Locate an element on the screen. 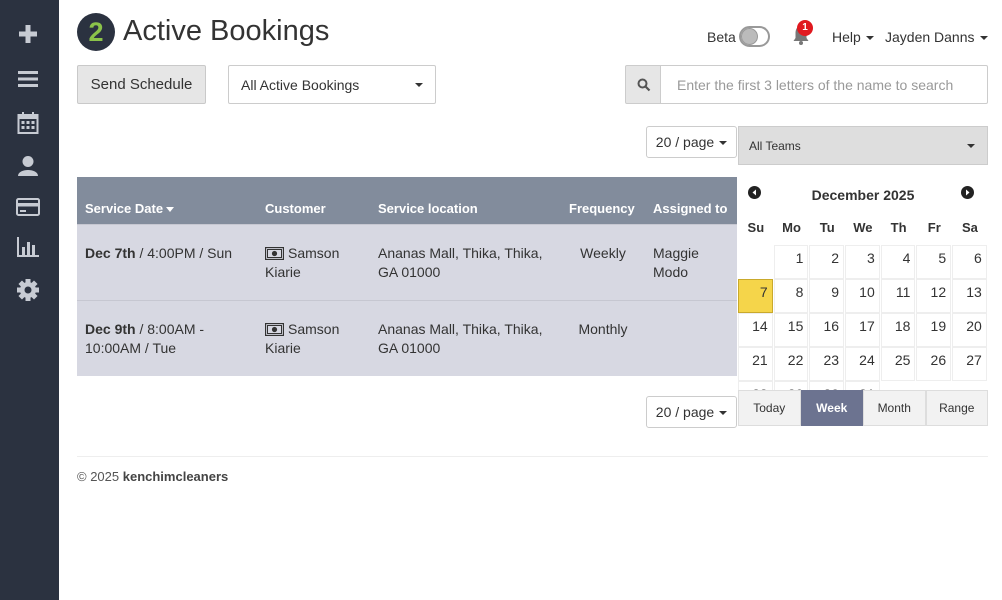  weekday-label: Su is located at coordinates (756, 227).